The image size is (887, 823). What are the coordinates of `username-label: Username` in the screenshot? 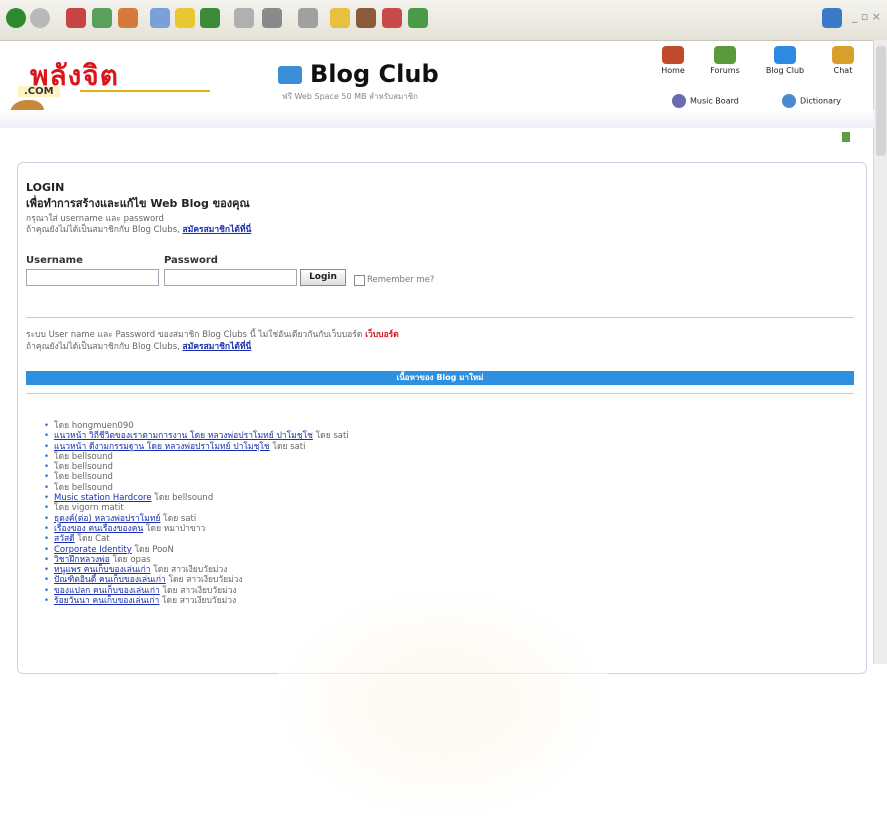 It's located at (54, 260).